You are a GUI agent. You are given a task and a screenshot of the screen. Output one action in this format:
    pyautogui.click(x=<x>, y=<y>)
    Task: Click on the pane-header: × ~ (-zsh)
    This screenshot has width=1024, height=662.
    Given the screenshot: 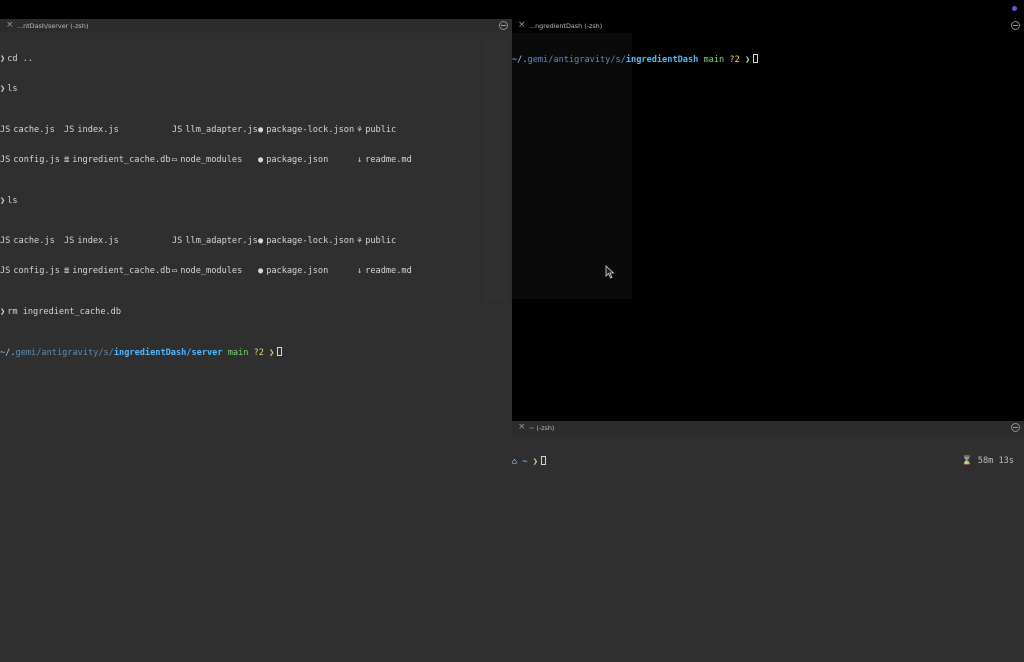 What is the action you would take?
    pyautogui.click(x=768, y=428)
    